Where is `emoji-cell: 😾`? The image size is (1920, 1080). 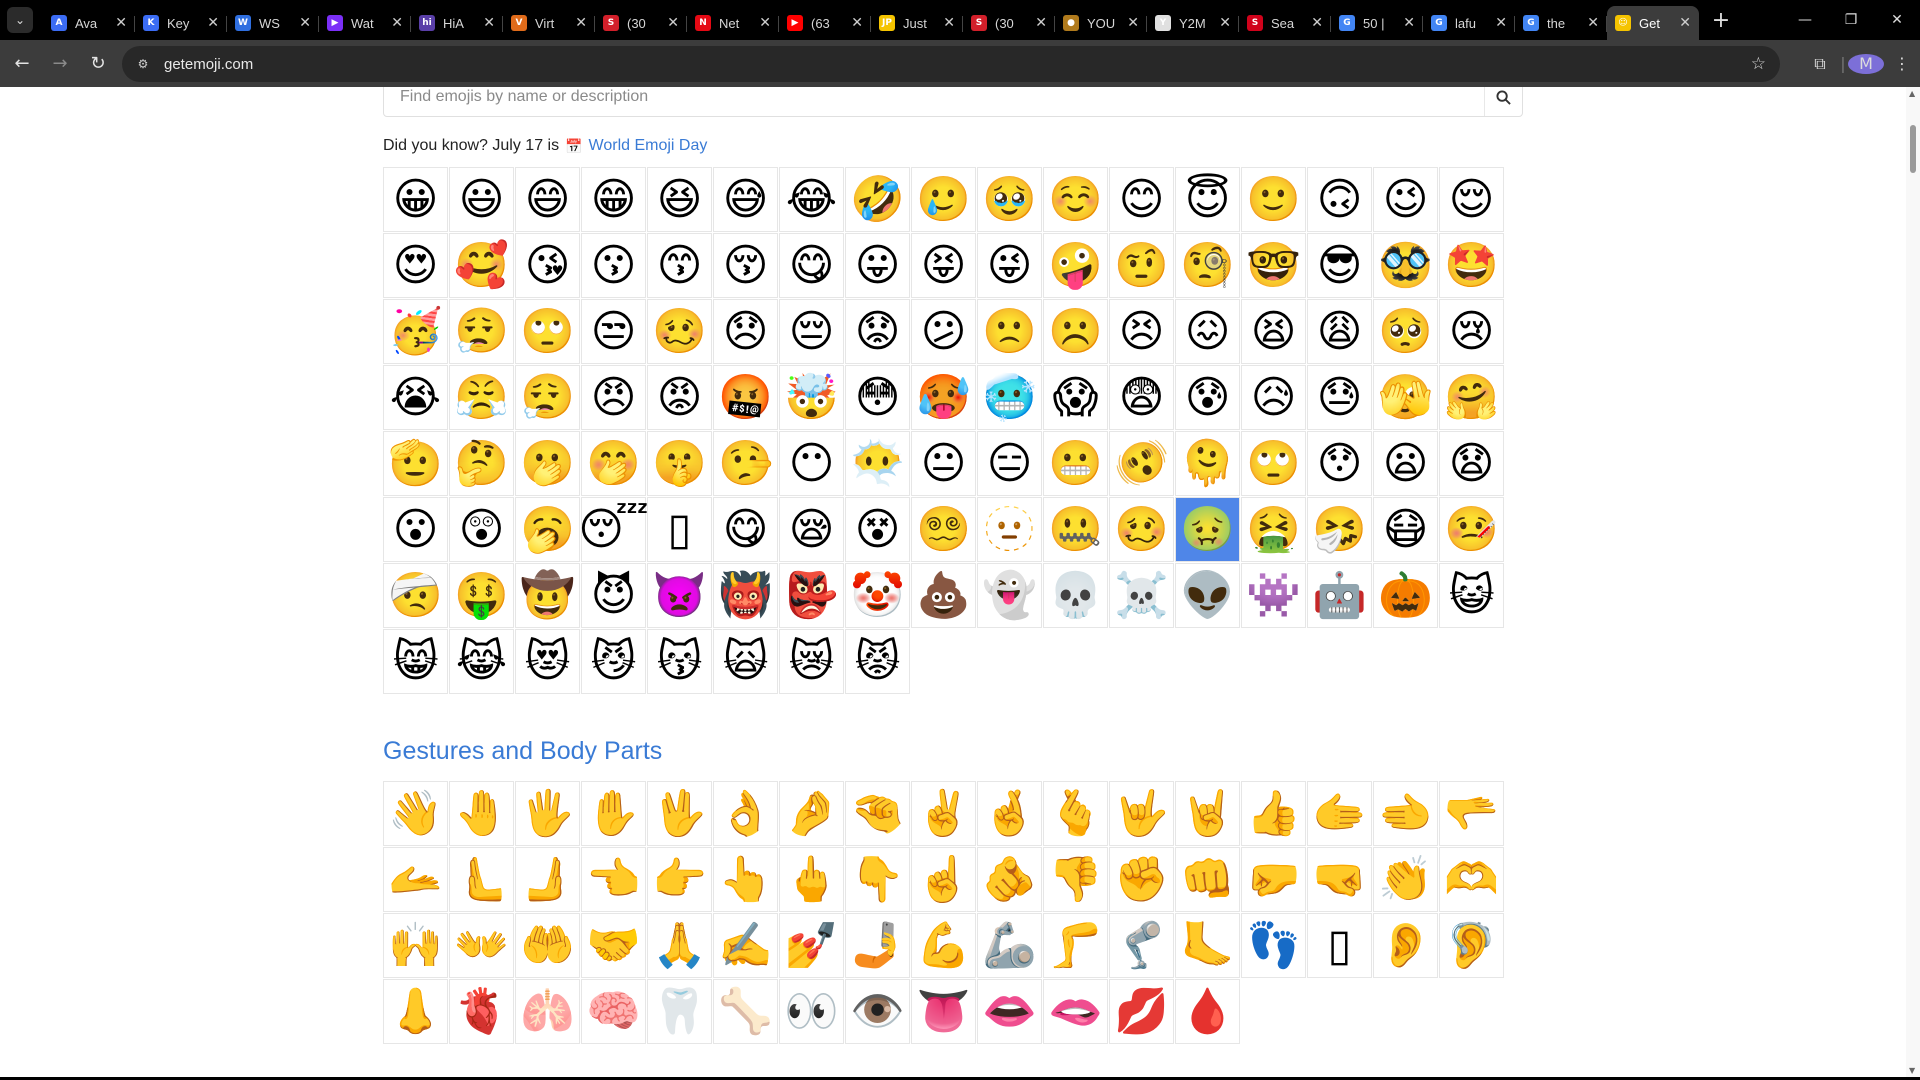 emoji-cell: 😾 is located at coordinates (877, 661).